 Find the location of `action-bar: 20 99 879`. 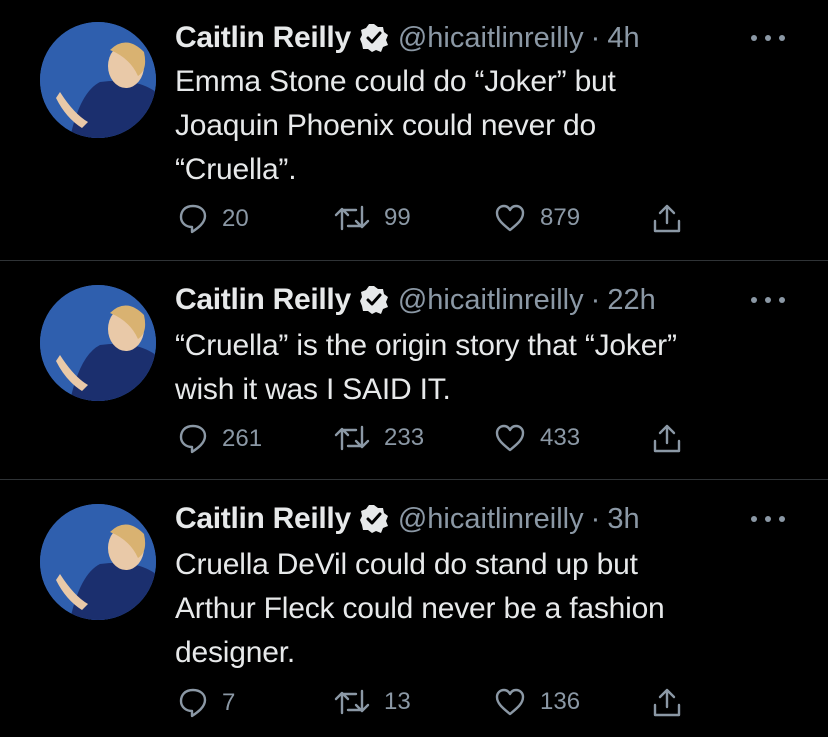

action-bar: 20 99 879 is located at coordinates (414, 223).